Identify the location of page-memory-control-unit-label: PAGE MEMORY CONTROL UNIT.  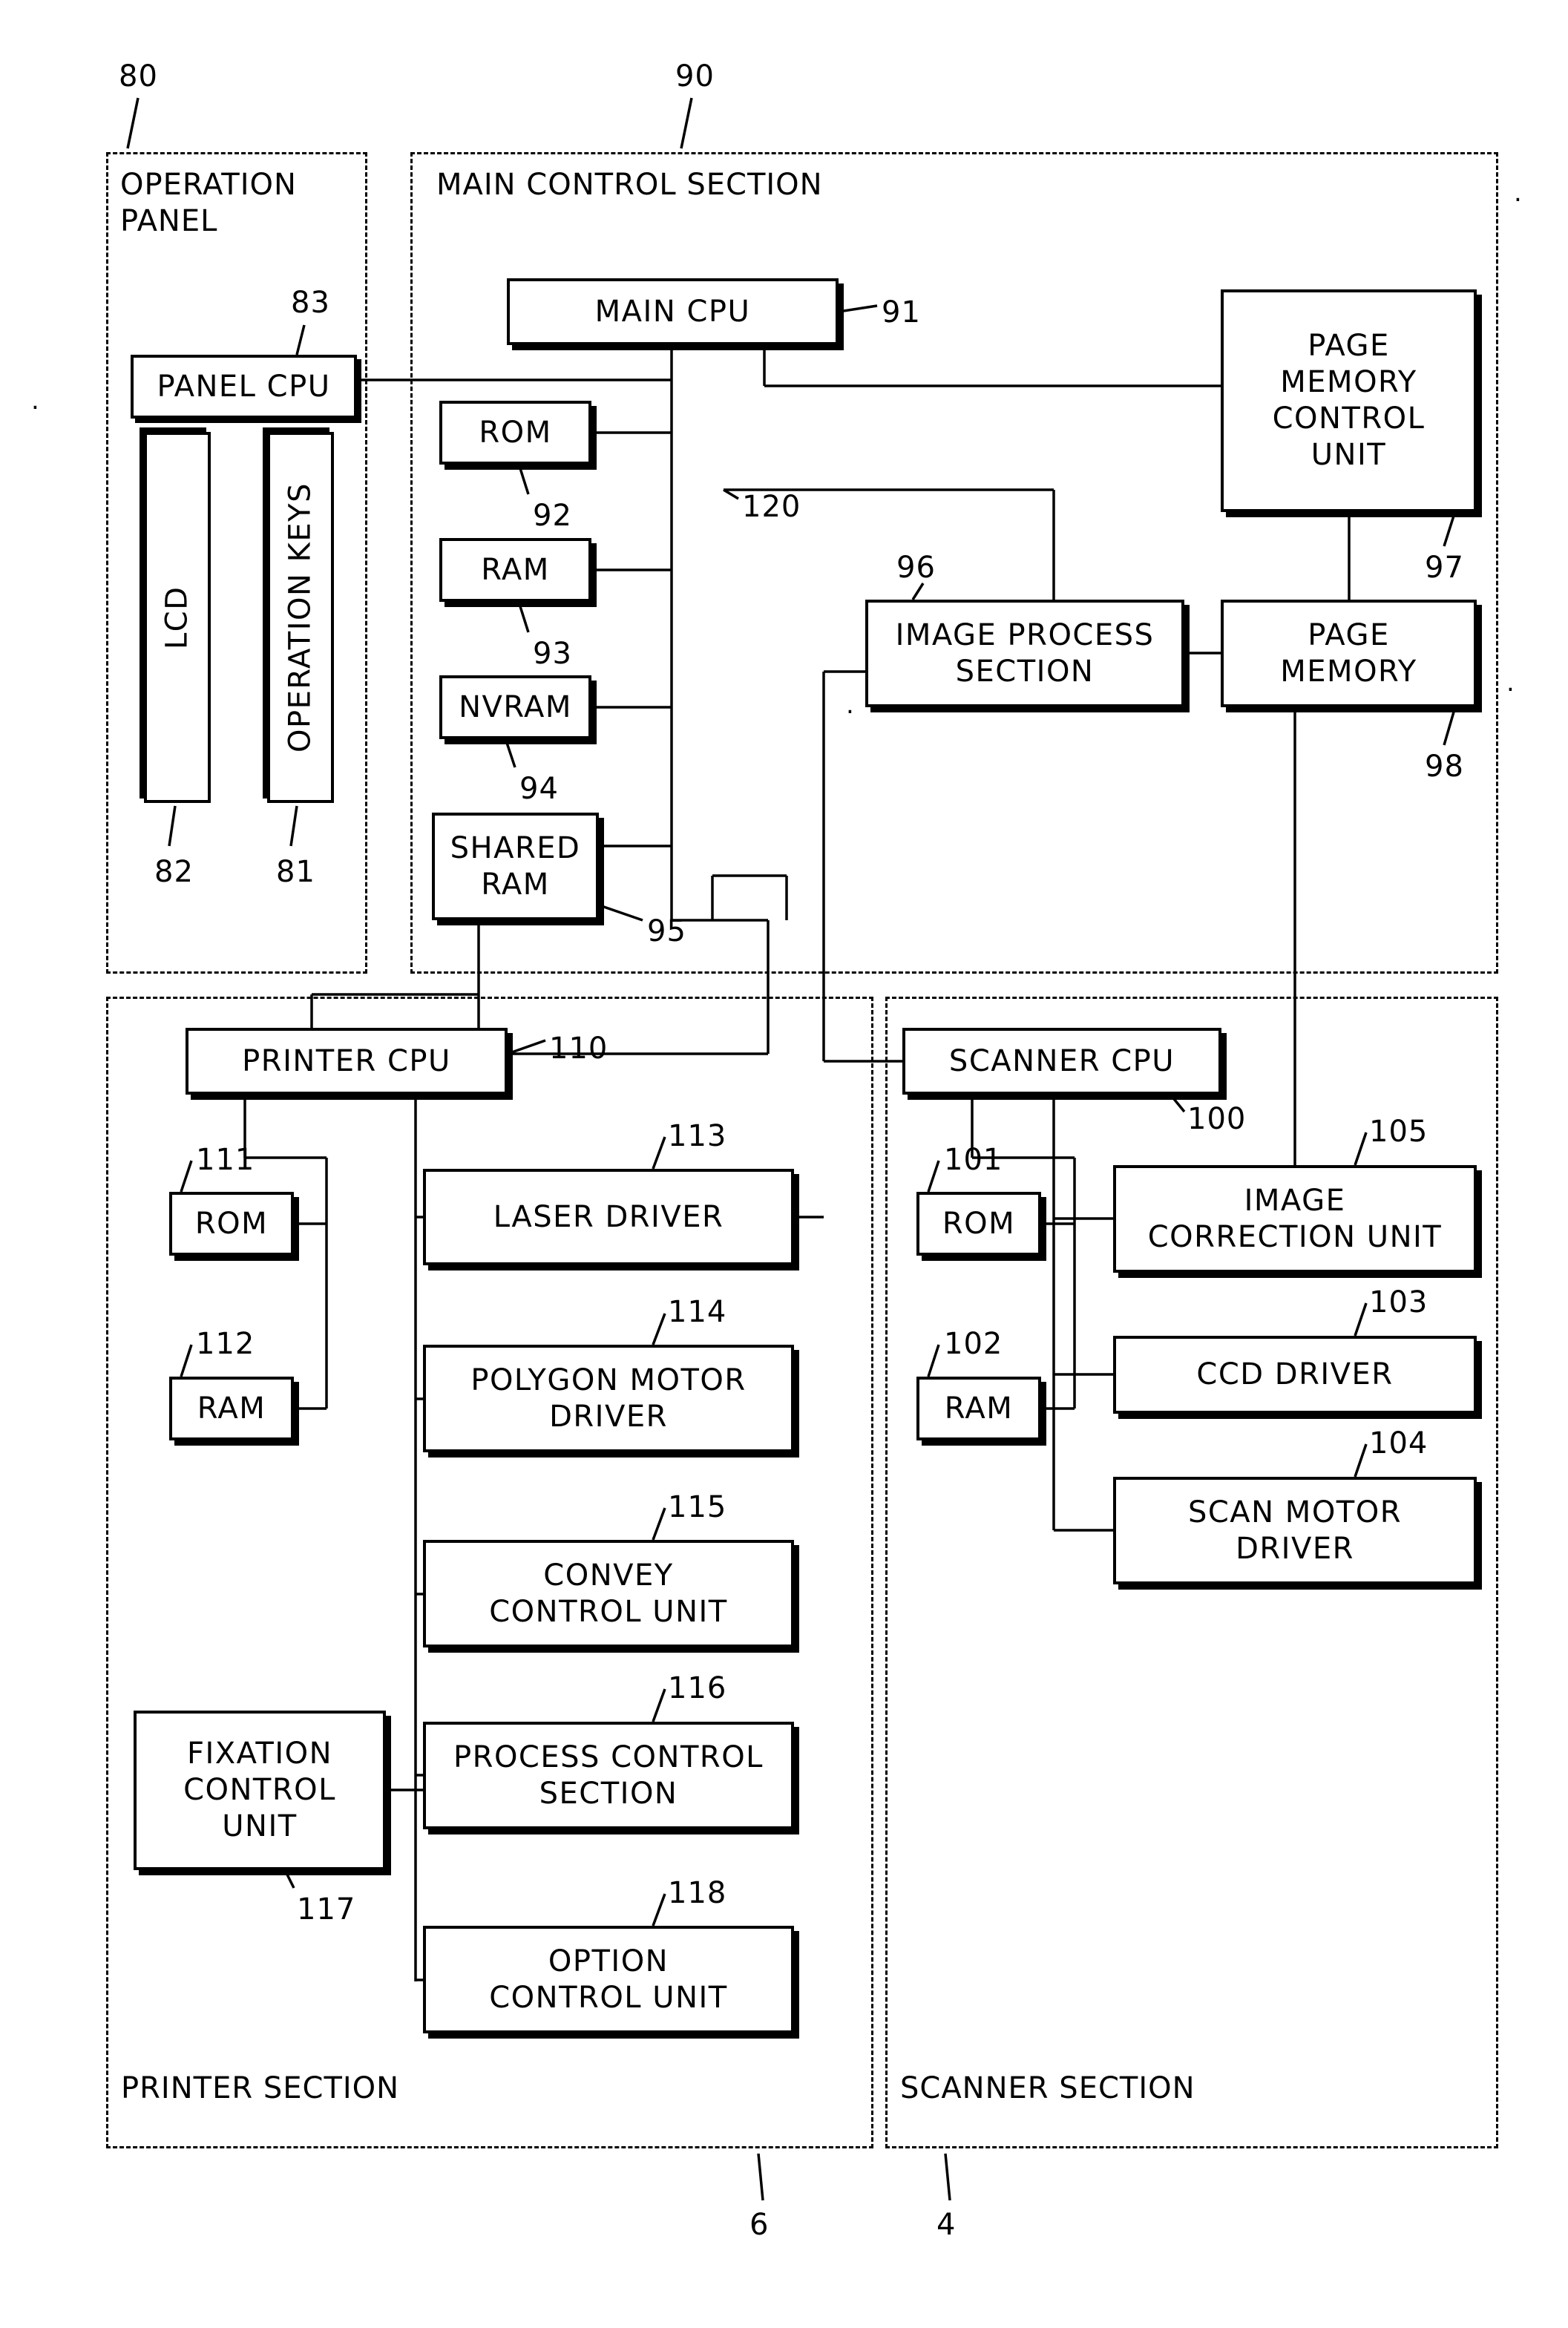
(1349, 400).